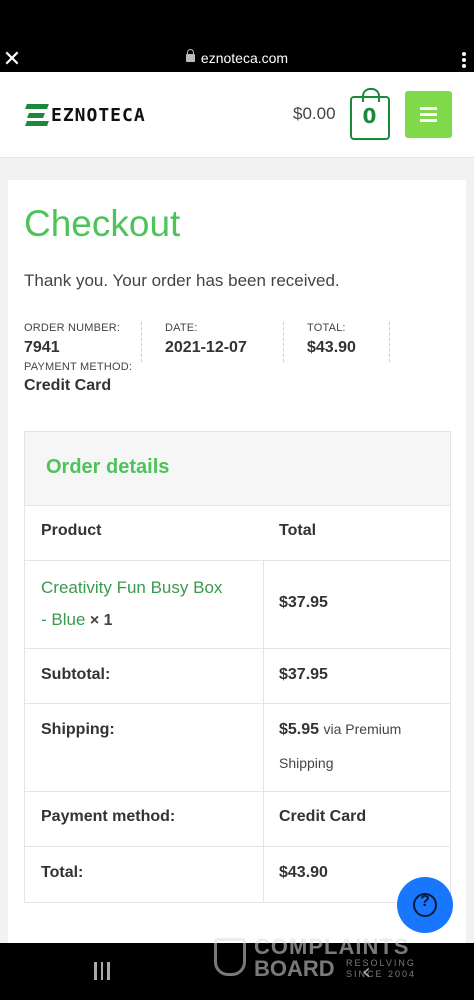 This screenshot has height=1000, width=474. I want to click on help-button: ?, so click(425, 905).